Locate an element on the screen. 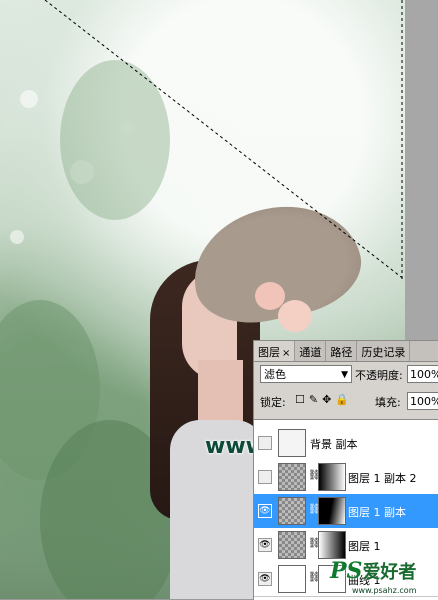  tab-label: 路径 is located at coordinates (341, 352).